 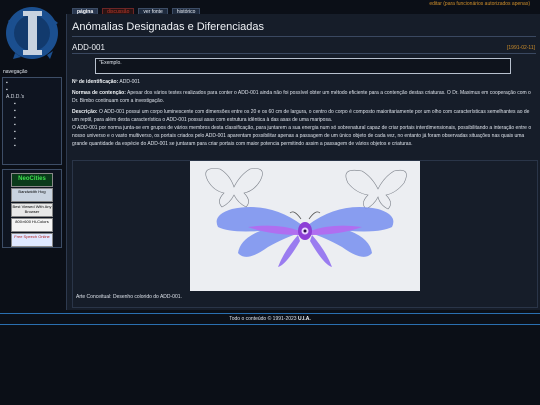 I want to click on bandwidth-badge: Bandwidth Hog, so click(x=32, y=195).